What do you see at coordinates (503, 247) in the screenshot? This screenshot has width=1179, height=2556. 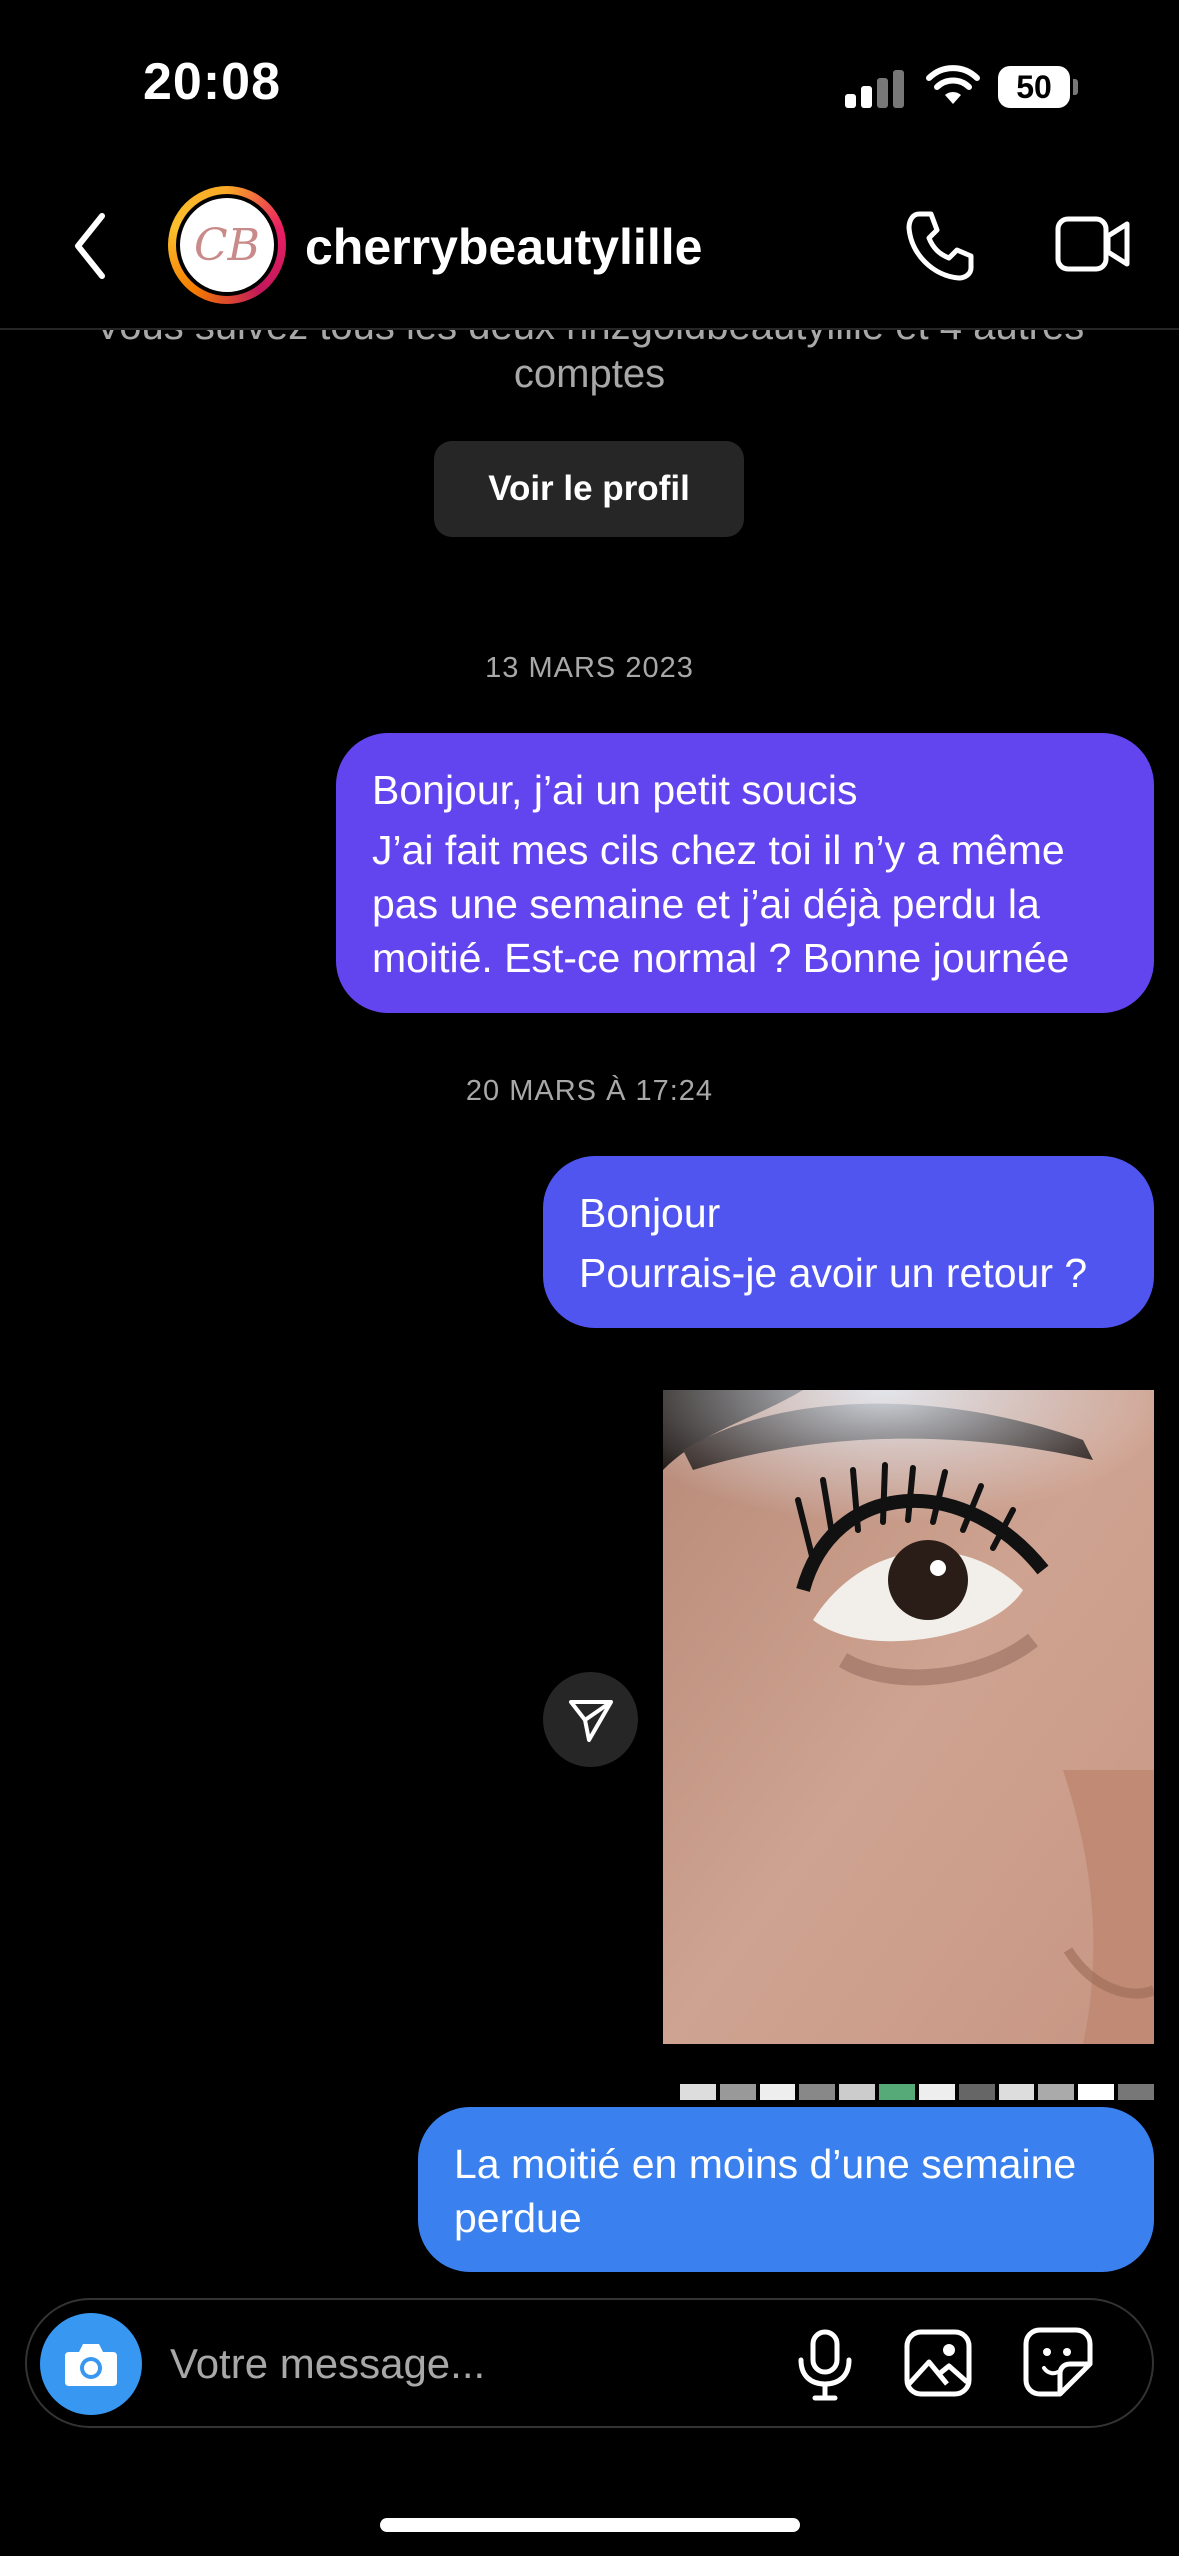 I see `chat-username: cherrybeautylille` at bounding box center [503, 247].